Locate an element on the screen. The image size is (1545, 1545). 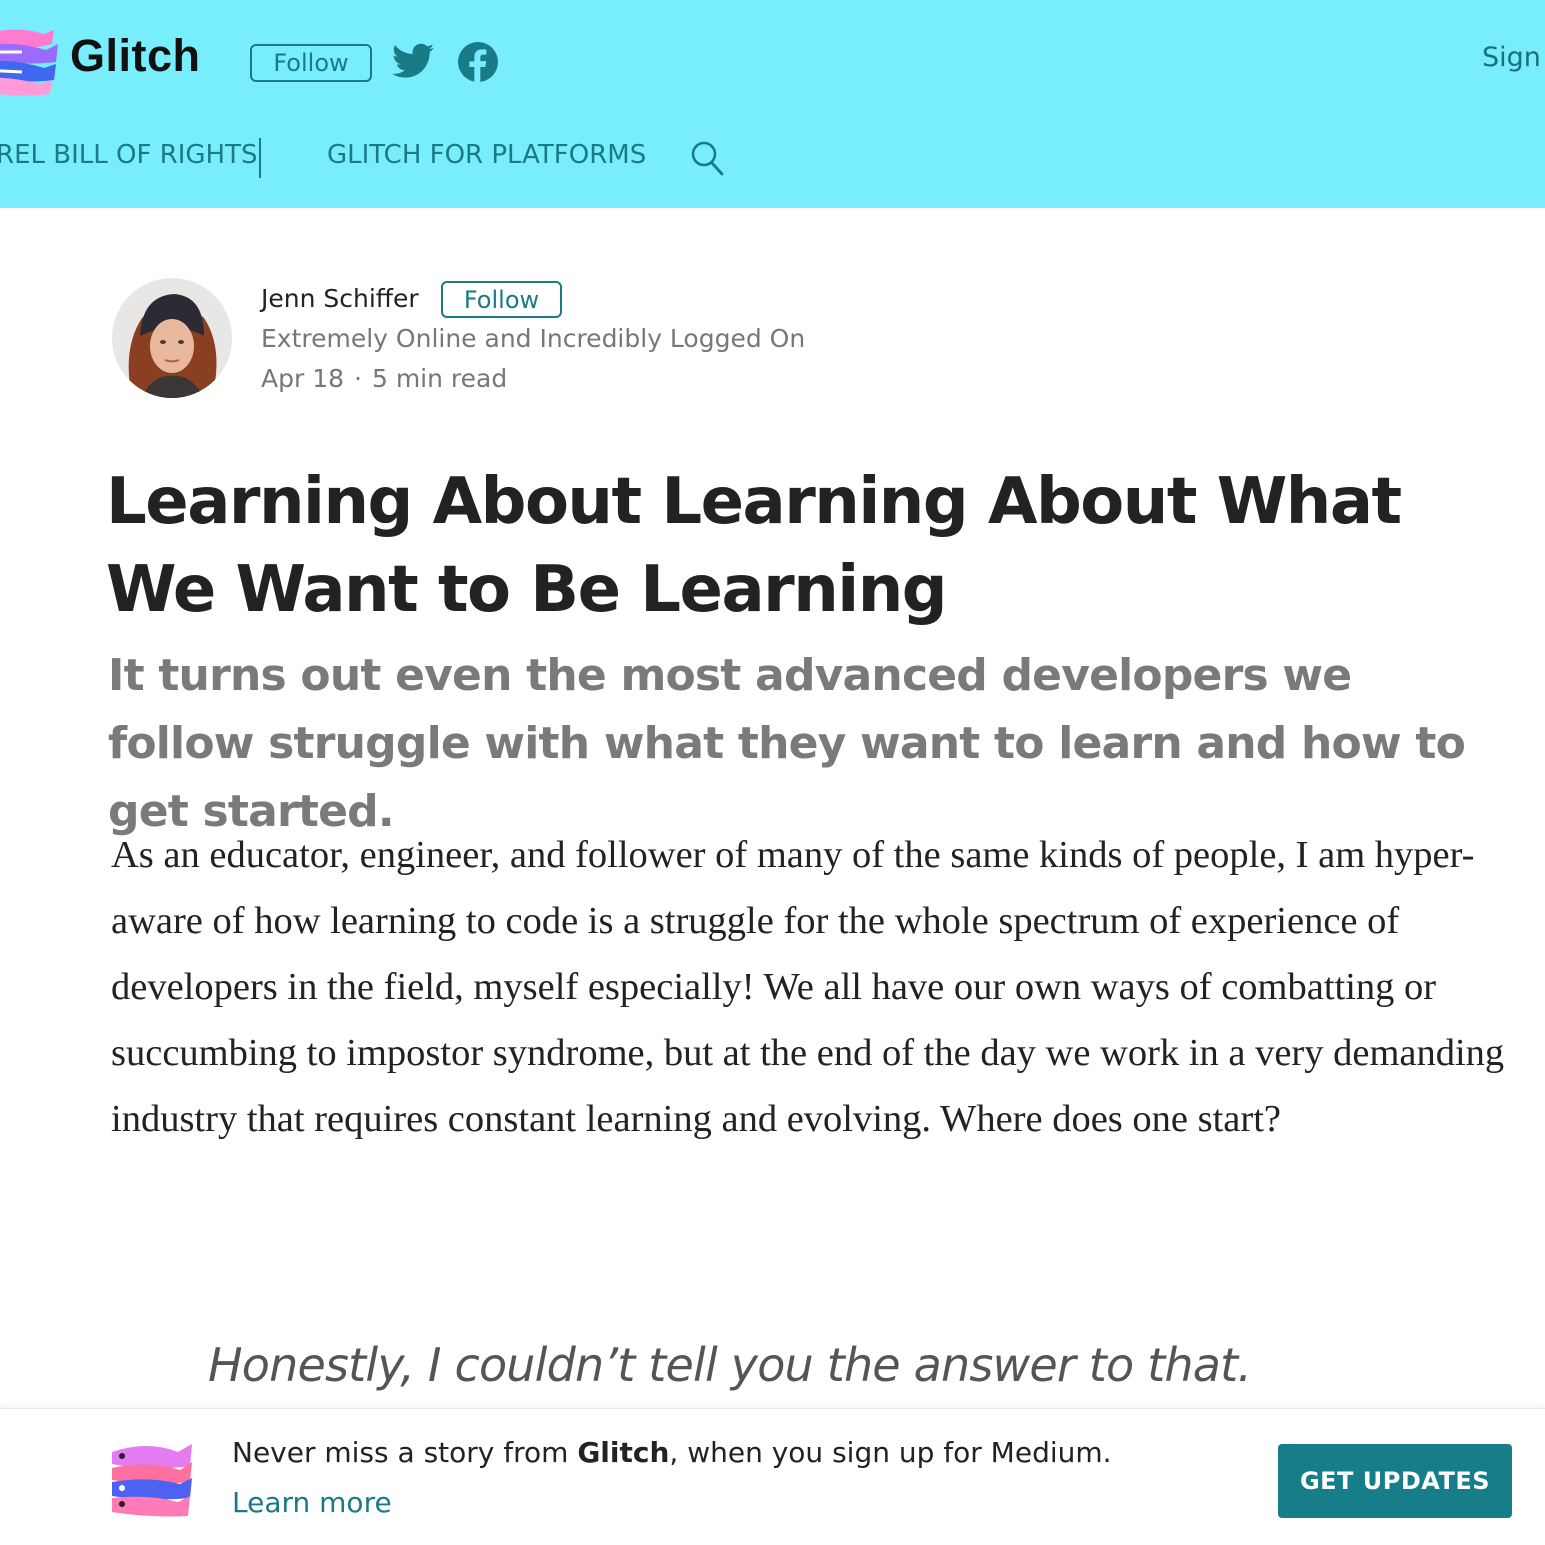
banner-publication: Glitch is located at coordinates (623, 1452).